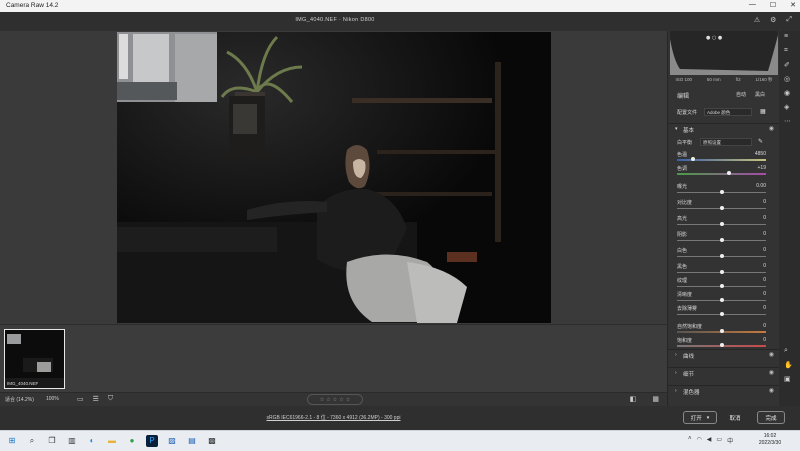  Describe the element at coordinates (786, 36) in the screenshot. I see `edit-tool-icon: ≡` at that location.